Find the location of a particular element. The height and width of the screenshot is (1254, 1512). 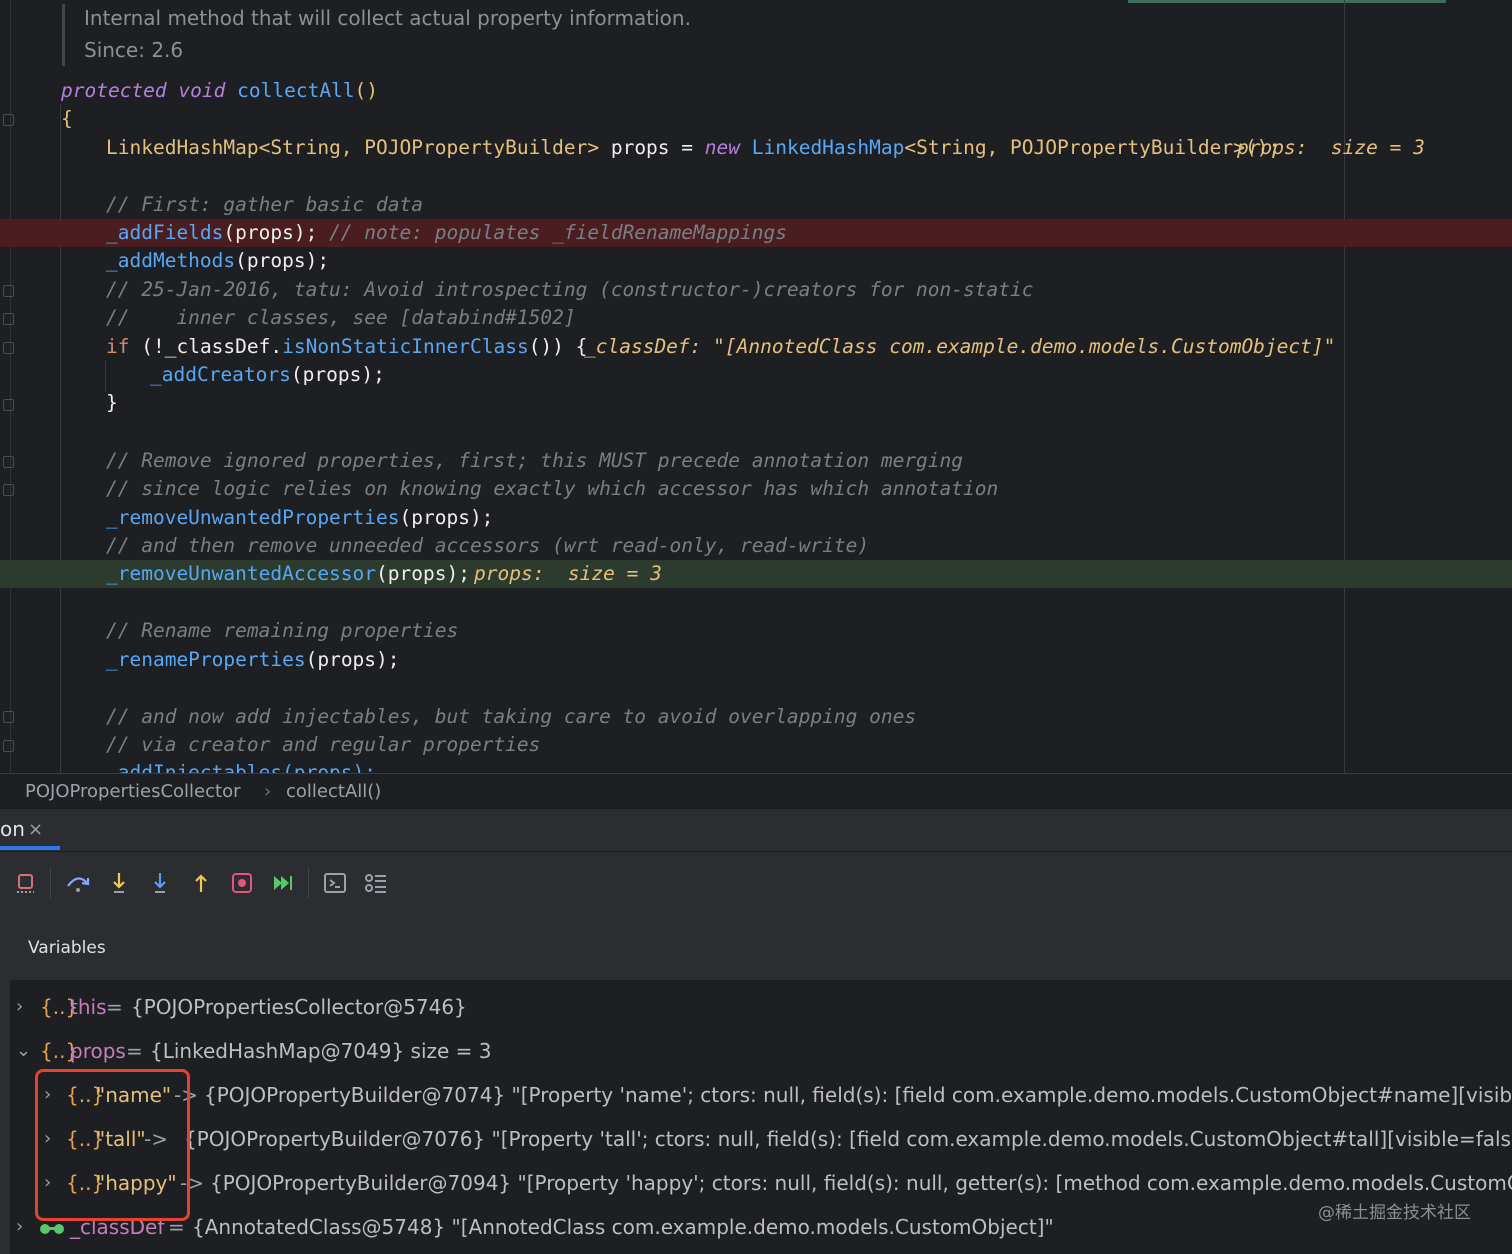

variables-header: Variables is located at coordinates (67, 948).